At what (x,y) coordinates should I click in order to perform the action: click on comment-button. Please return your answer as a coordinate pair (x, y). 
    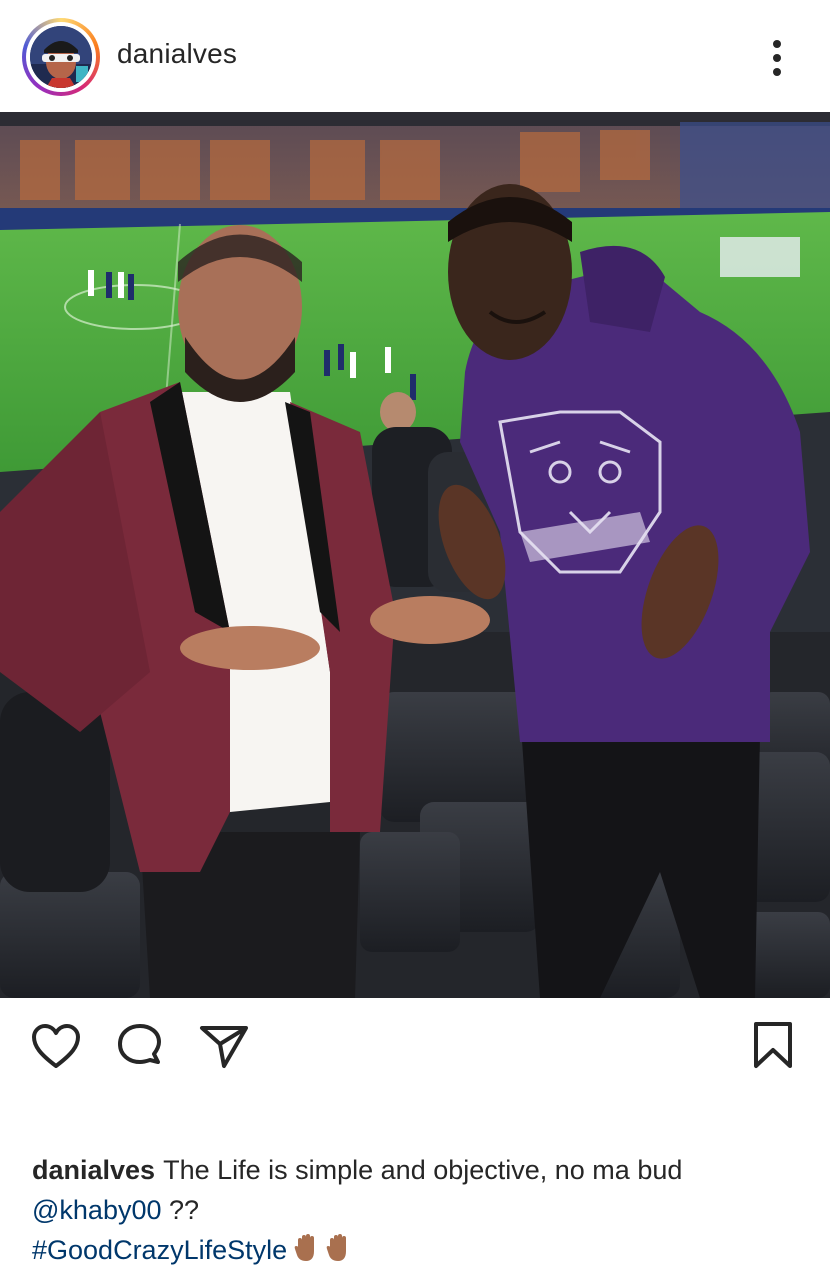
    Looking at the image, I should click on (140, 1047).